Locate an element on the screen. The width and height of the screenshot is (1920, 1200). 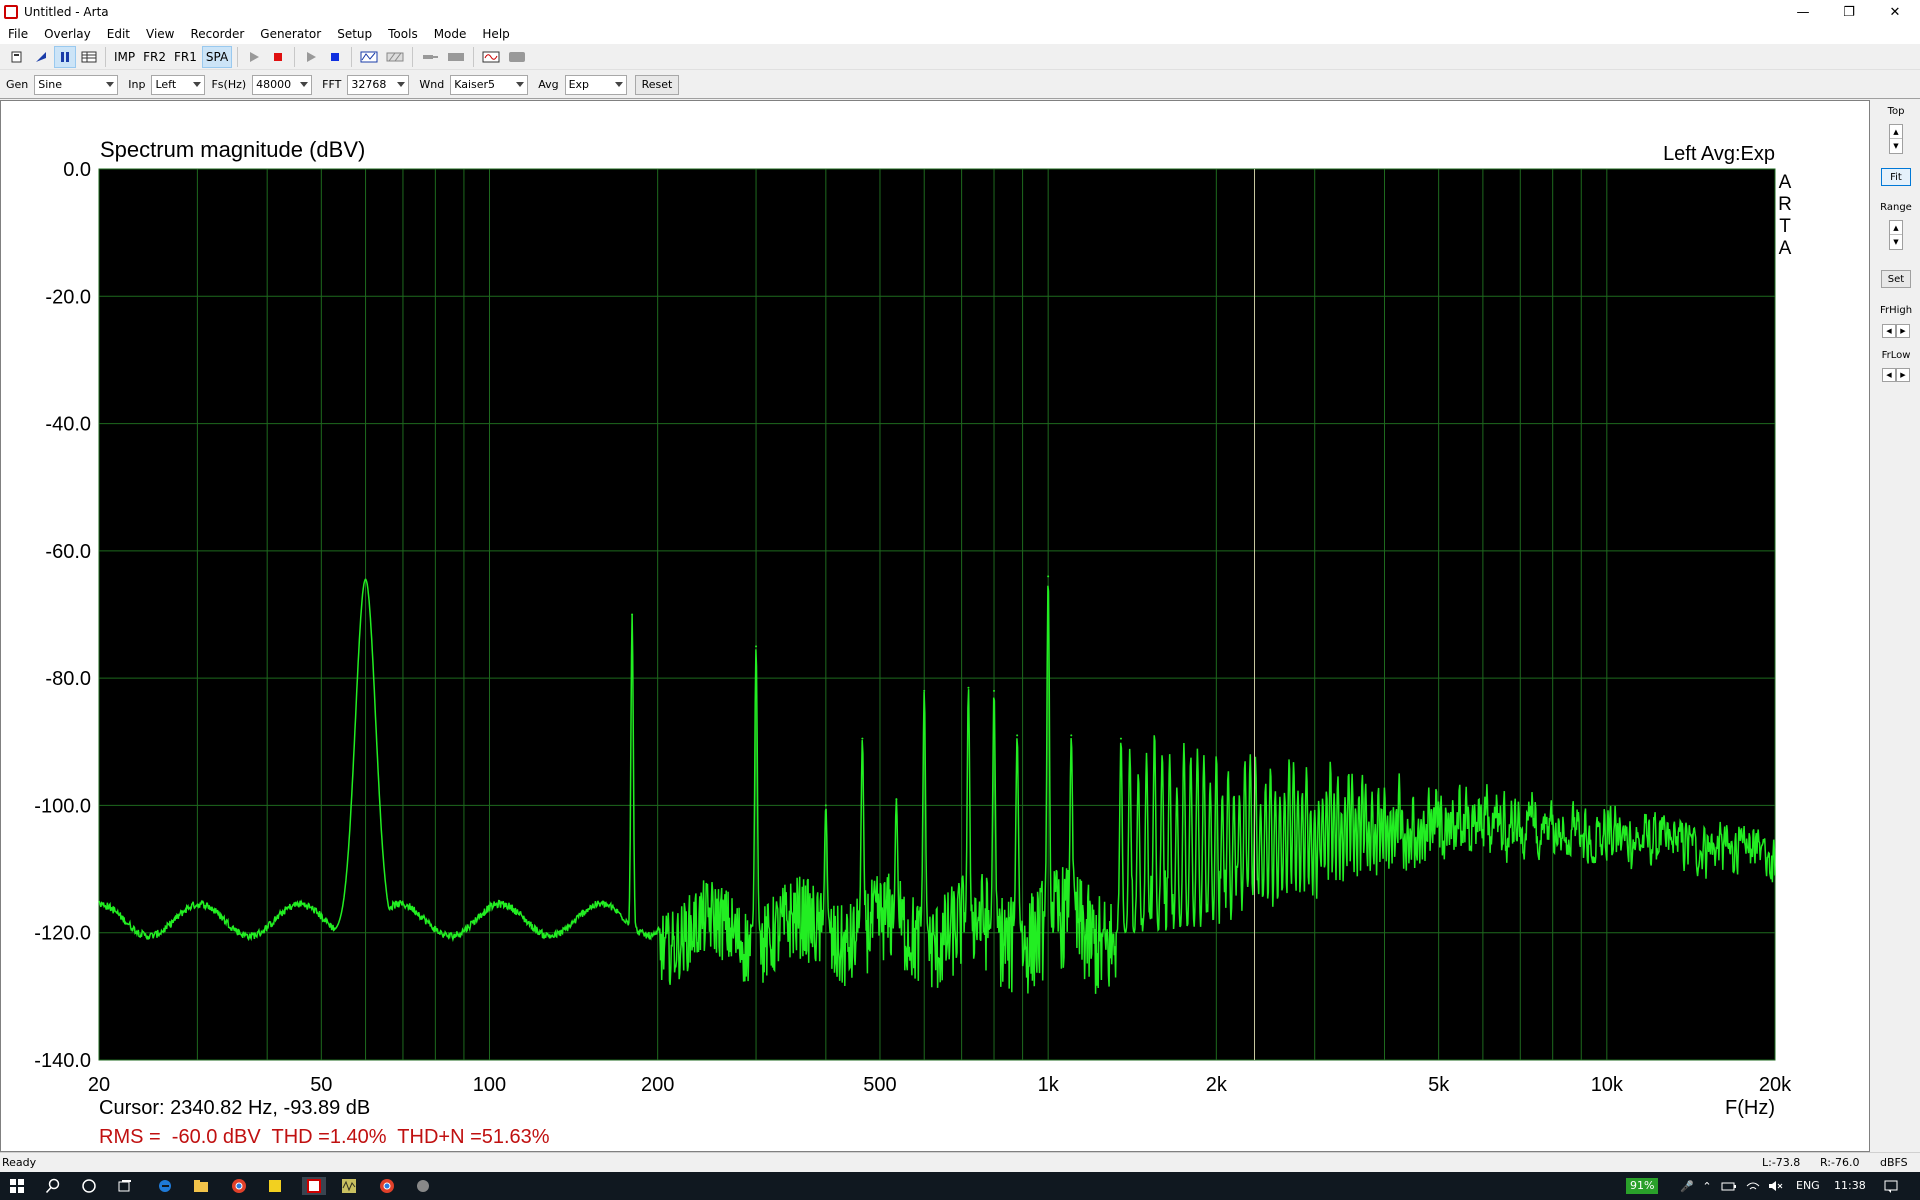
wifi-icon is located at coordinates (1753, 1186).